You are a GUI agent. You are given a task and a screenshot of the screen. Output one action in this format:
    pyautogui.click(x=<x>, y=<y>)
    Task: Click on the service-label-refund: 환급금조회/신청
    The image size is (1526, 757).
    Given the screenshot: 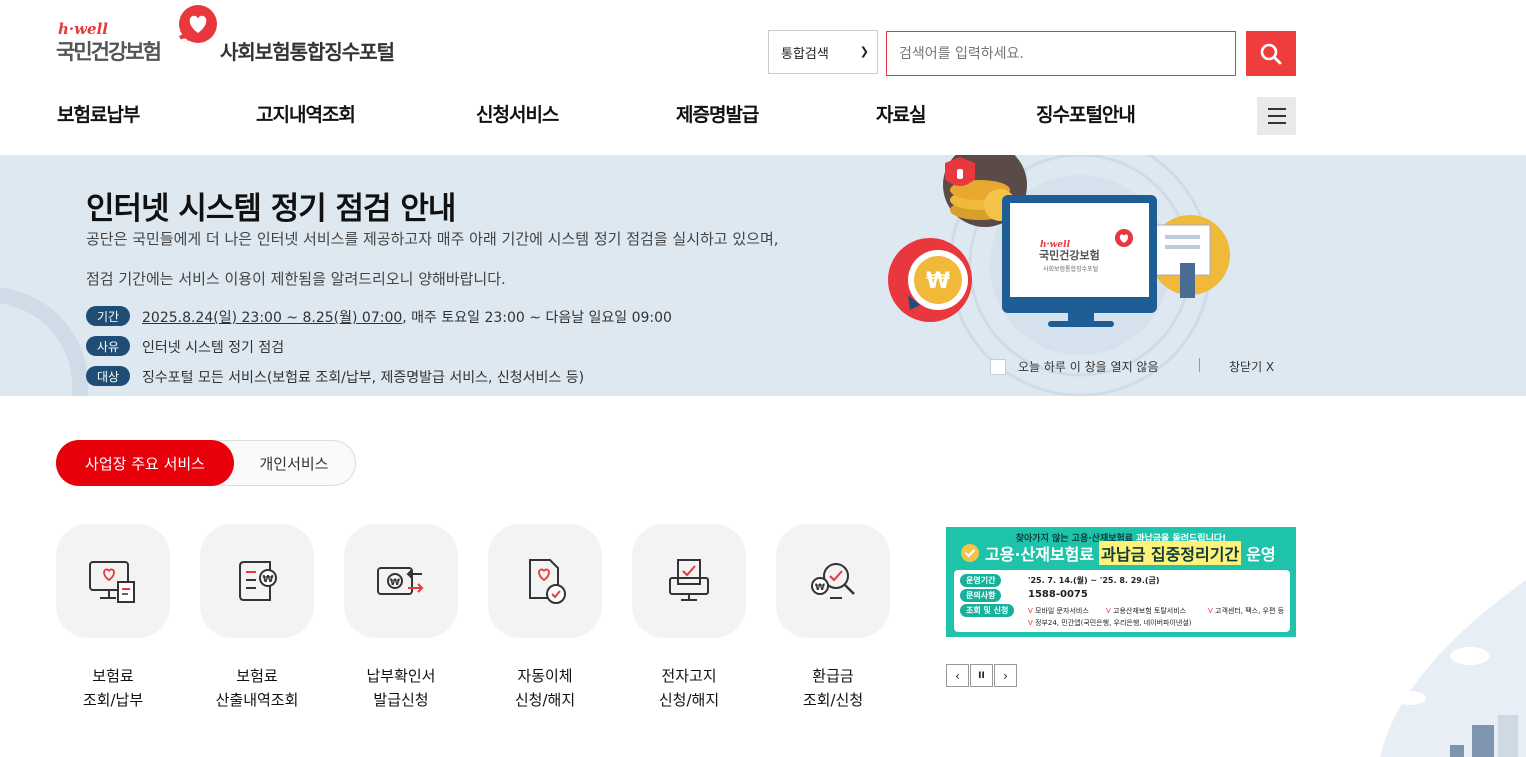 What is the action you would take?
    pyautogui.click(x=833, y=688)
    